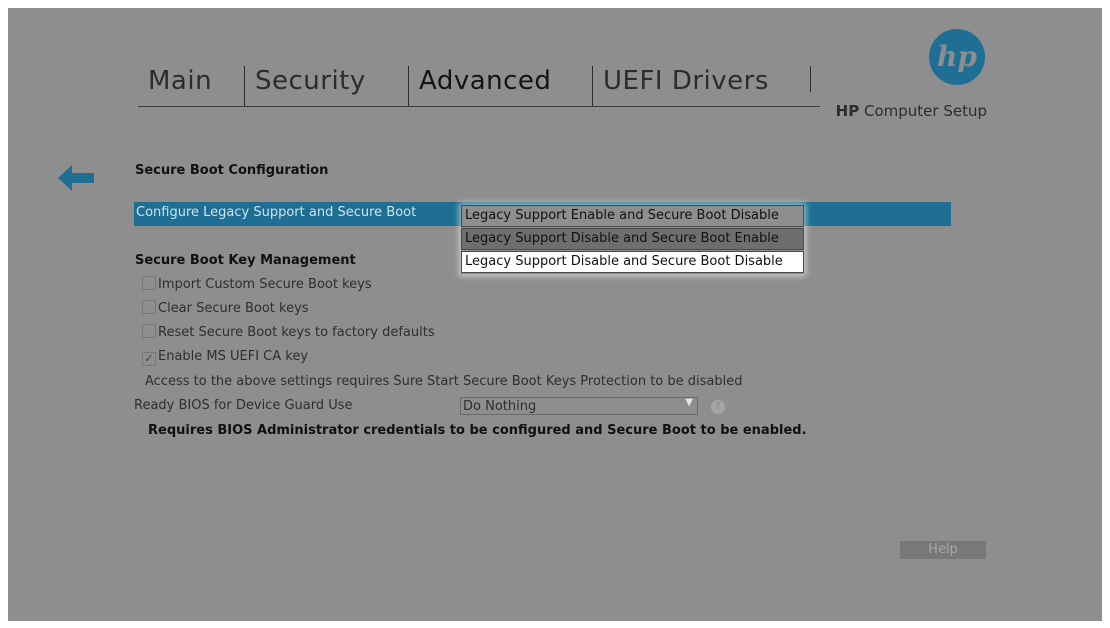 This screenshot has height=628, width=1110. Describe the element at coordinates (76, 178) in the screenshot. I see `arrow-left-icon` at that location.